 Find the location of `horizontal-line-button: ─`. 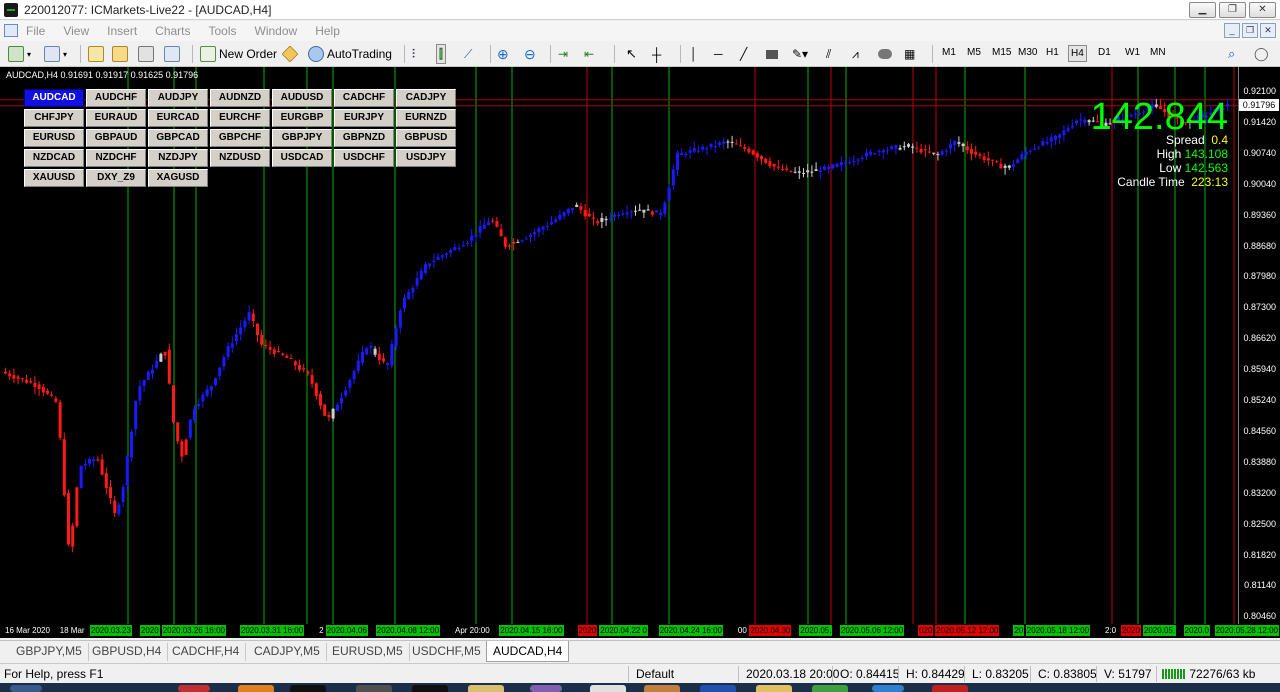

horizontal-line-button: ─ is located at coordinates (718, 54).